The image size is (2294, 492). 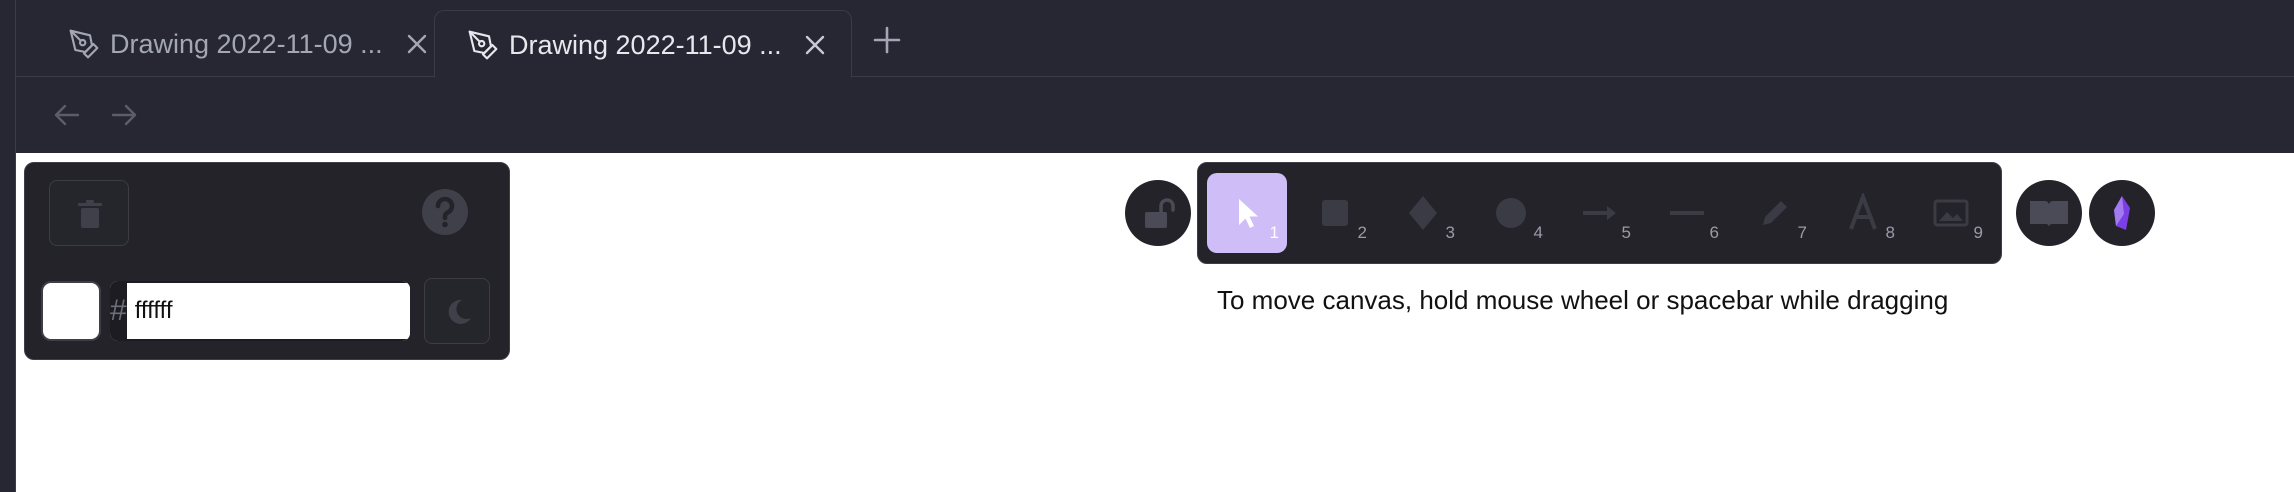 I want to click on forward-button, so click(x=124, y=115).